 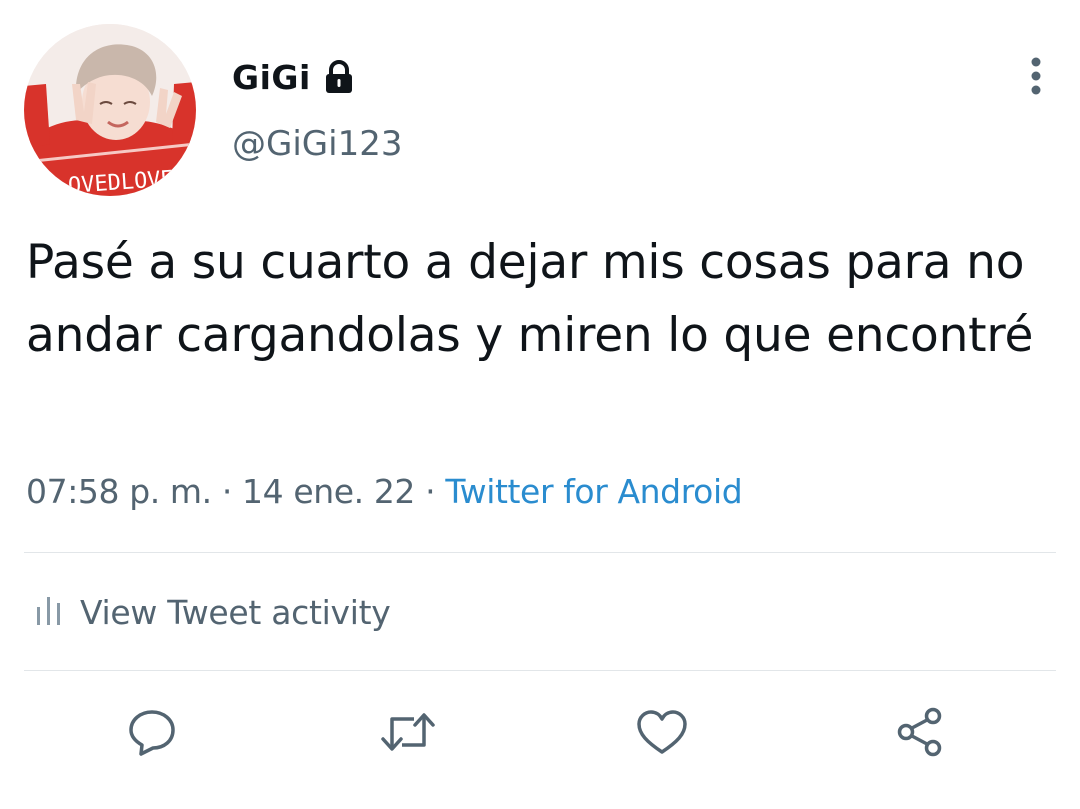 I want to click on share-button, so click(x=920, y=734).